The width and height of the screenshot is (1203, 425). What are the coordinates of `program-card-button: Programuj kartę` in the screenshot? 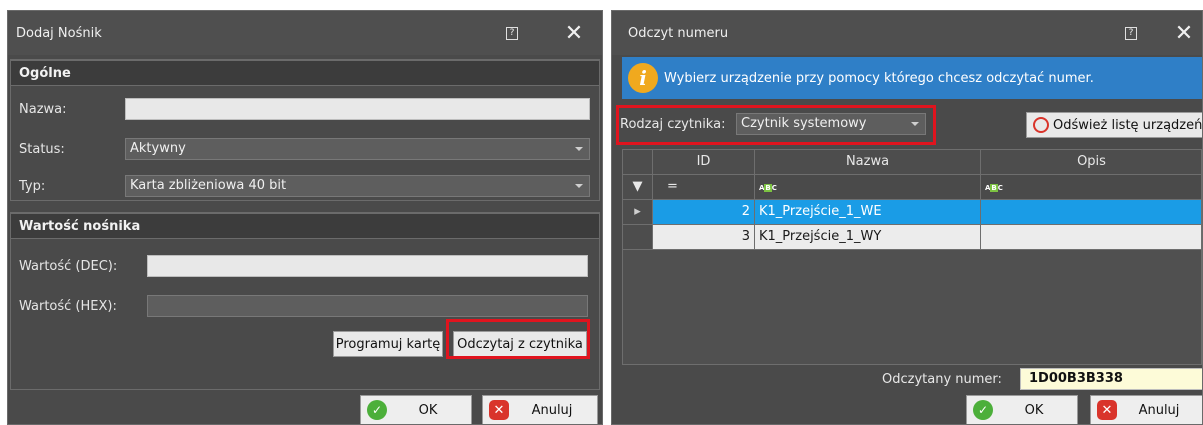 It's located at (388, 344).